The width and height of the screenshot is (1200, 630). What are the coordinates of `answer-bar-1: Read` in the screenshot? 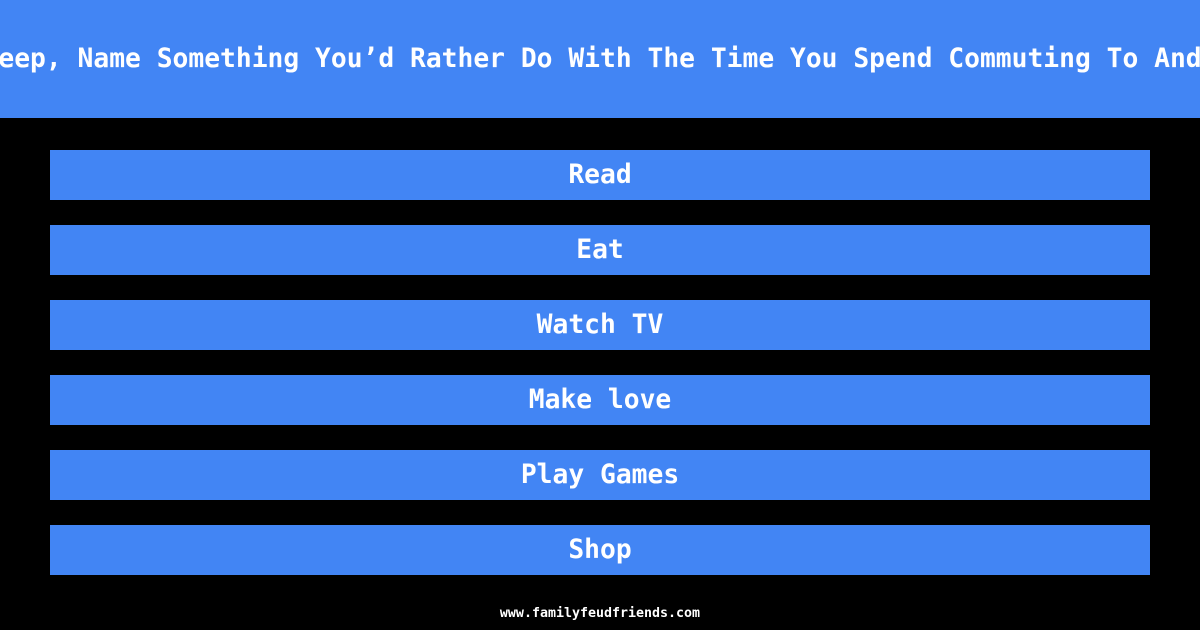 It's located at (600, 175).